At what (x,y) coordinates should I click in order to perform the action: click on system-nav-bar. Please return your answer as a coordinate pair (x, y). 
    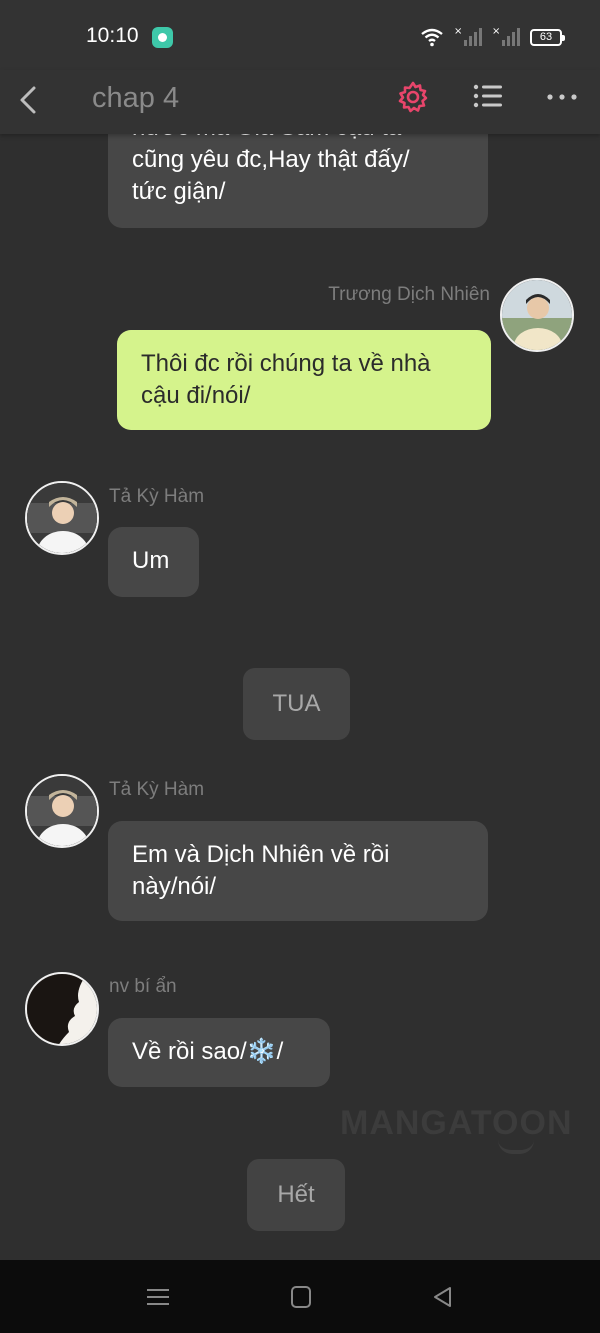
    Looking at the image, I should click on (300, 1296).